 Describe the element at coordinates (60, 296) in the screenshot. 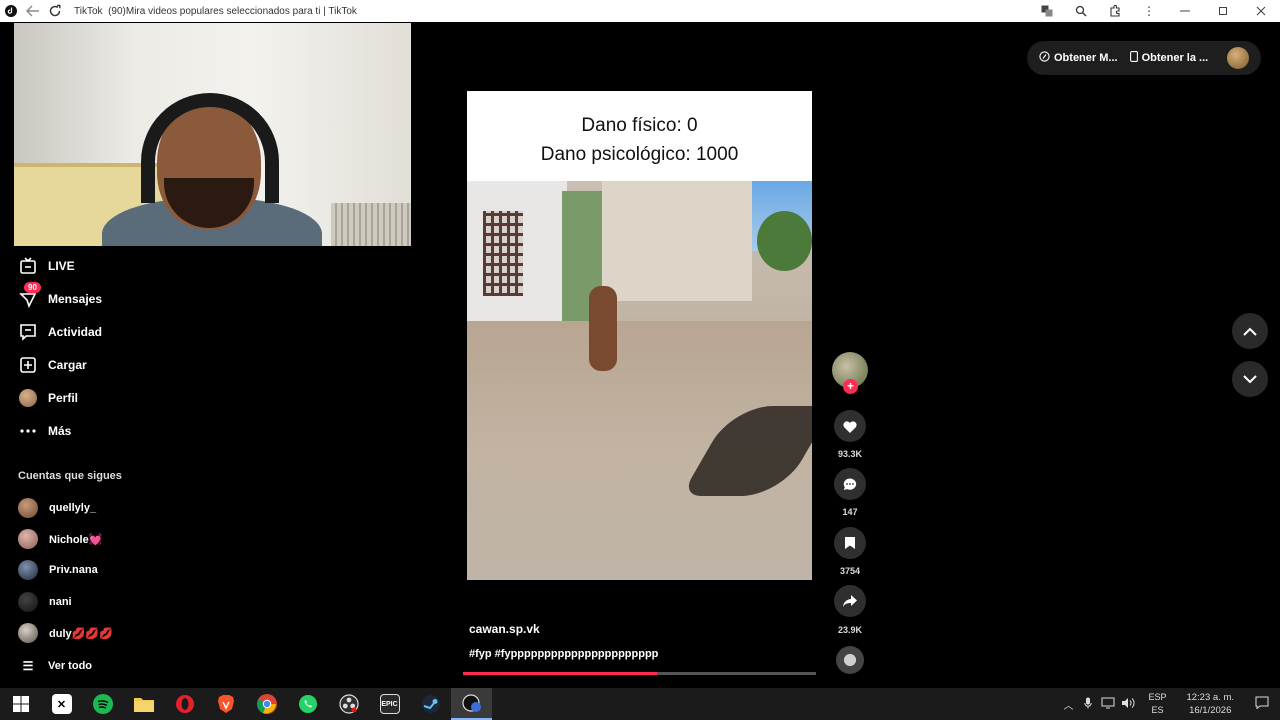

I see `sidebar-item-messages: 90 Mensajes` at that location.